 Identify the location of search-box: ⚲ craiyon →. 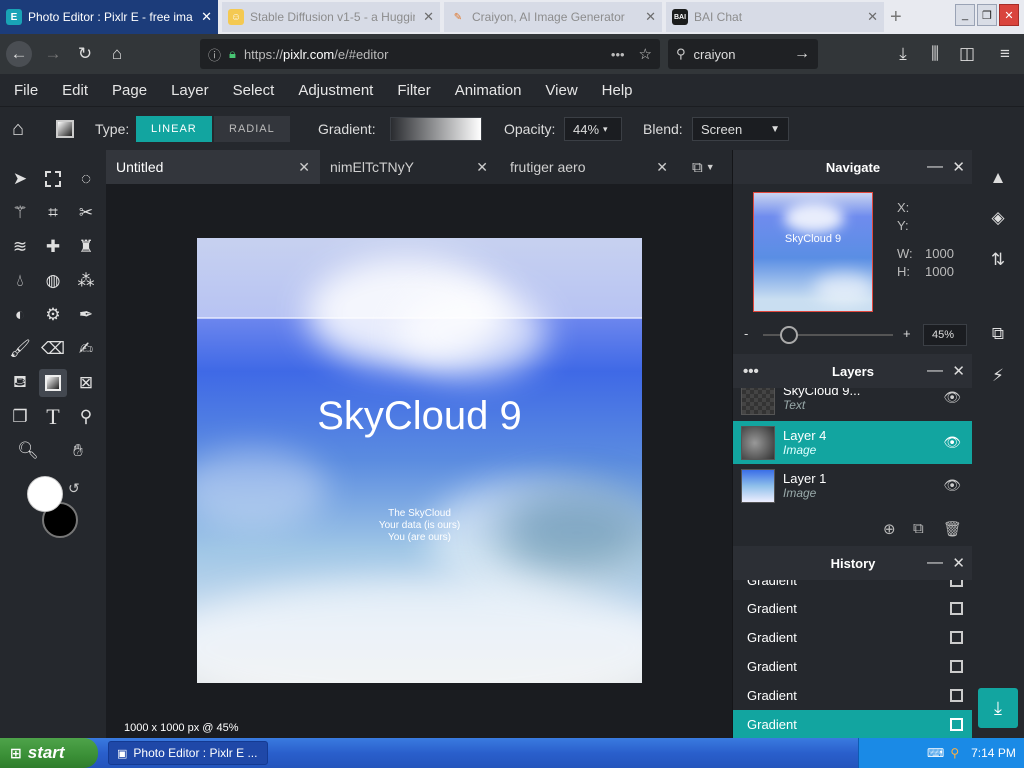
(743, 54).